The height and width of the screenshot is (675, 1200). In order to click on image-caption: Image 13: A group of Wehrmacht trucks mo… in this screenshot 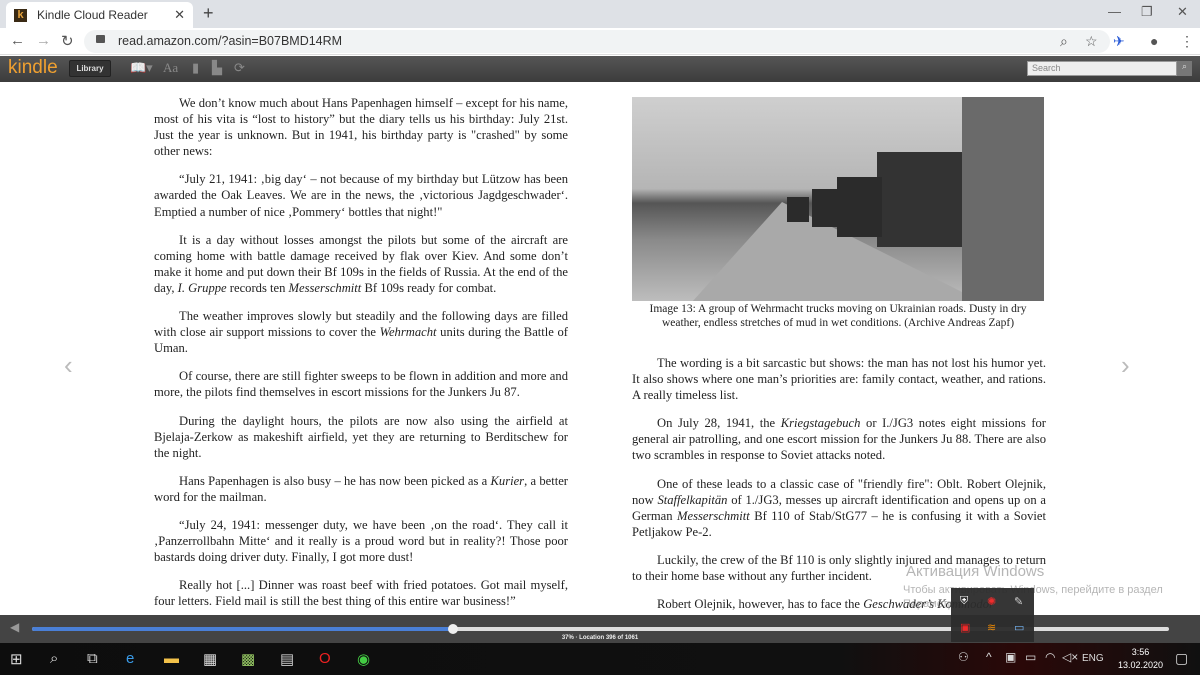, I will do `click(838, 316)`.